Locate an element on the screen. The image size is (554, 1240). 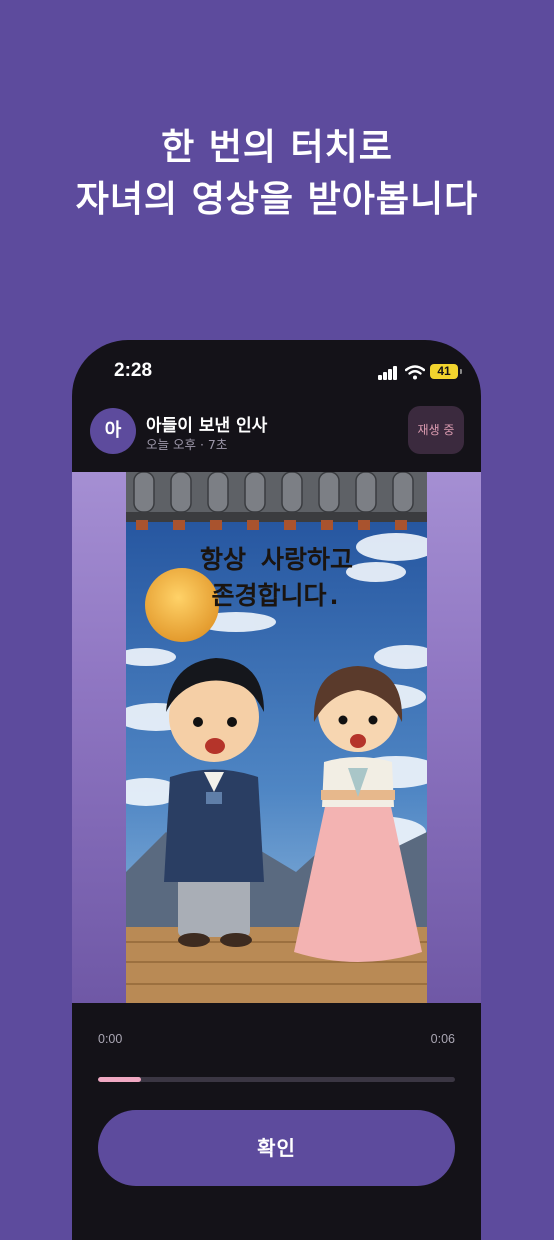
cellular-signal-icon is located at coordinates (388, 373).